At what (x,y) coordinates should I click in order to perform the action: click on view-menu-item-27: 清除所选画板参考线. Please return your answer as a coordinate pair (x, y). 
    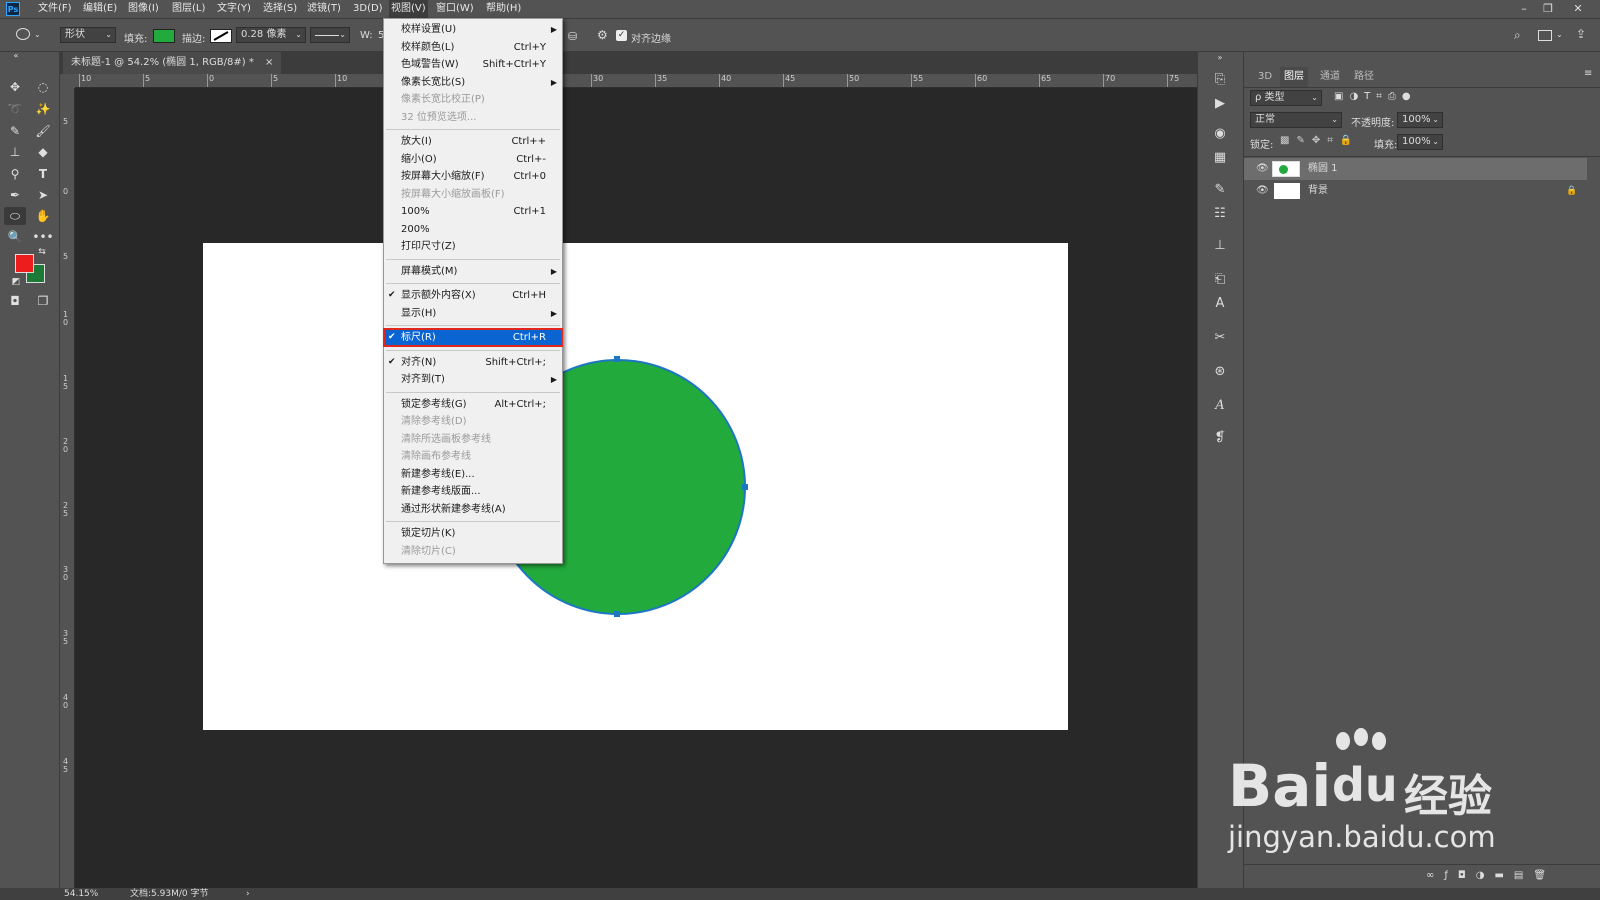
    Looking at the image, I should click on (473, 439).